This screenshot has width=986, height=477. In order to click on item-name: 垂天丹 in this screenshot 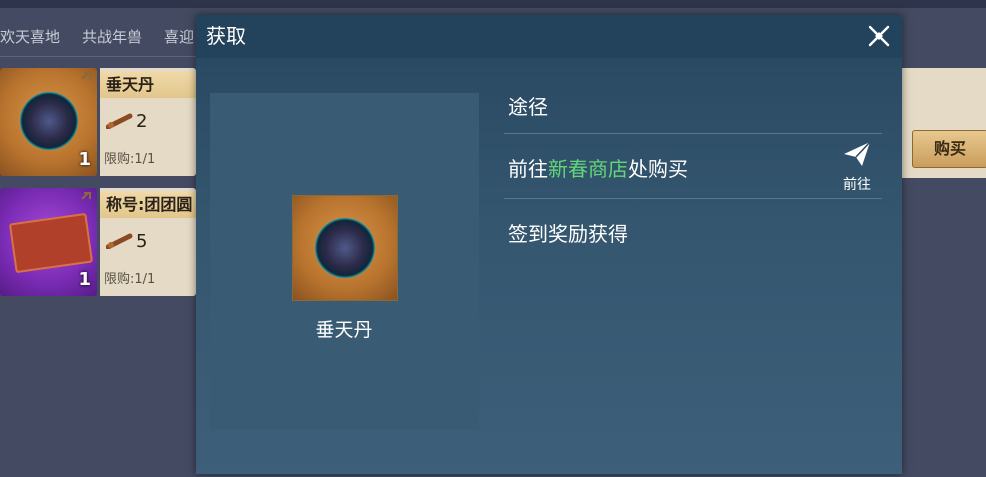, I will do `click(148, 85)`.